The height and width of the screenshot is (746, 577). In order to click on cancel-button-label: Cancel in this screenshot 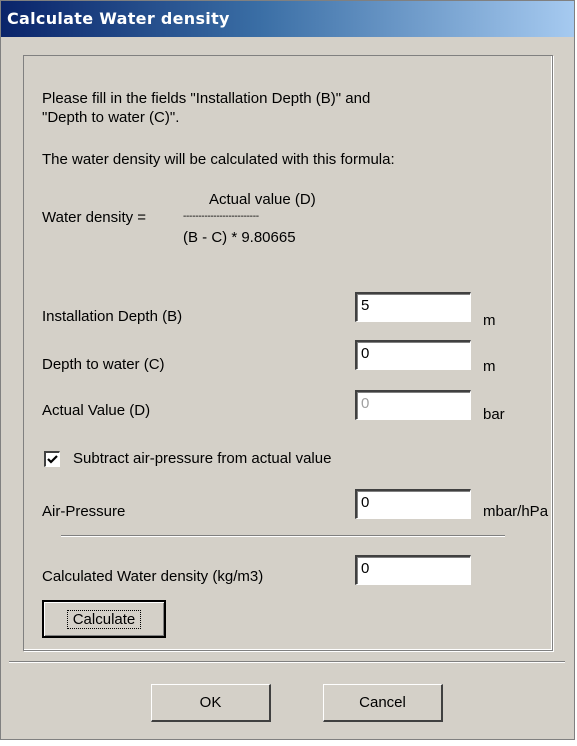, I will do `click(382, 702)`.